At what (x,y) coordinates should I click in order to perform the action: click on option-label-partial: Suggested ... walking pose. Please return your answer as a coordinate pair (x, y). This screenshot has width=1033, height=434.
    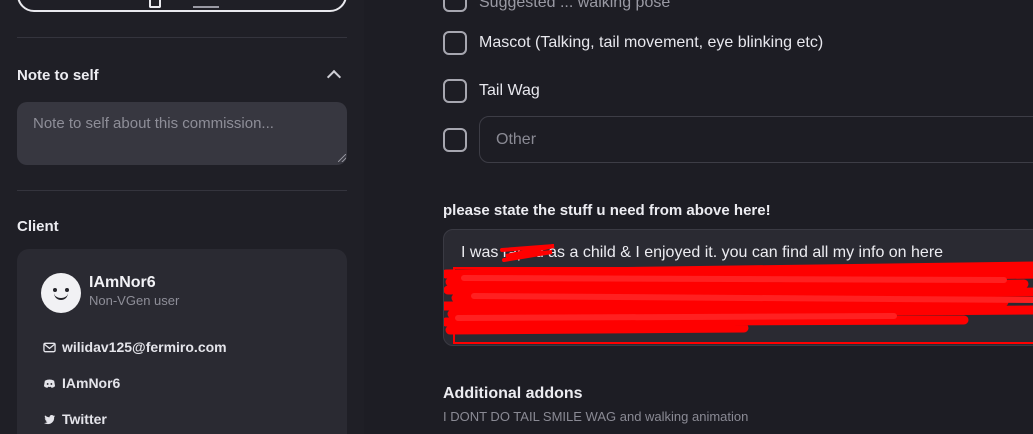
    Looking at the image, I should click on (575, 5).